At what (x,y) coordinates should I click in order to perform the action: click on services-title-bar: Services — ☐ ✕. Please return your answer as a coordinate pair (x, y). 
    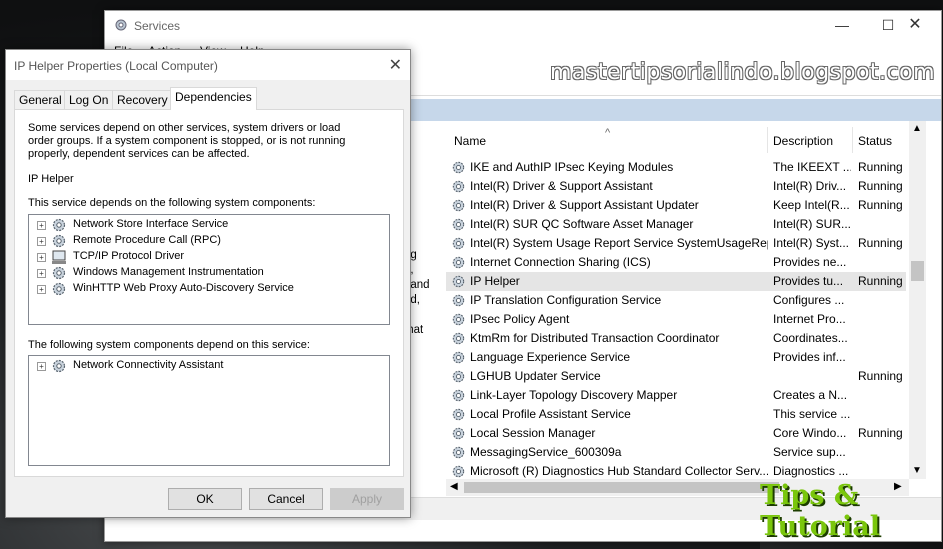
    Looking at the image, I should click on (523, 26).